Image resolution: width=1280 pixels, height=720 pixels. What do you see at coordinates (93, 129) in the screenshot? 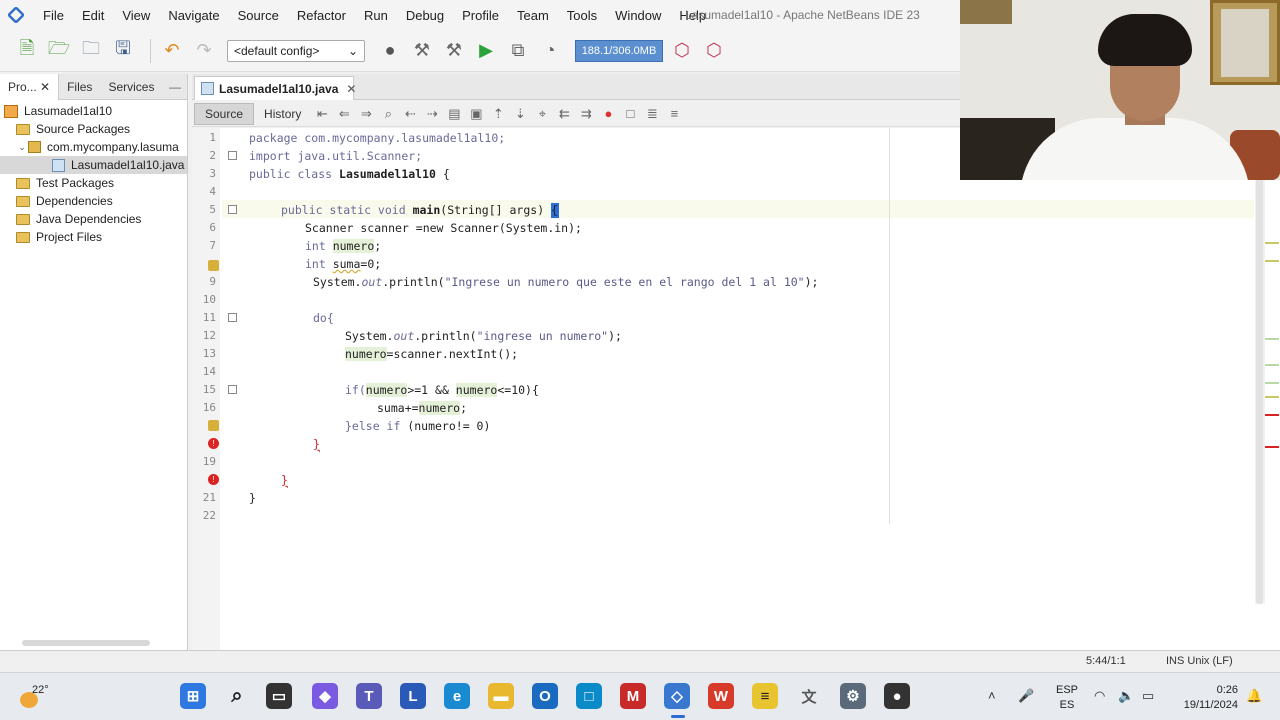
I see `tree-item-source-packages: Source Packages` at bounding box center [93, 129].